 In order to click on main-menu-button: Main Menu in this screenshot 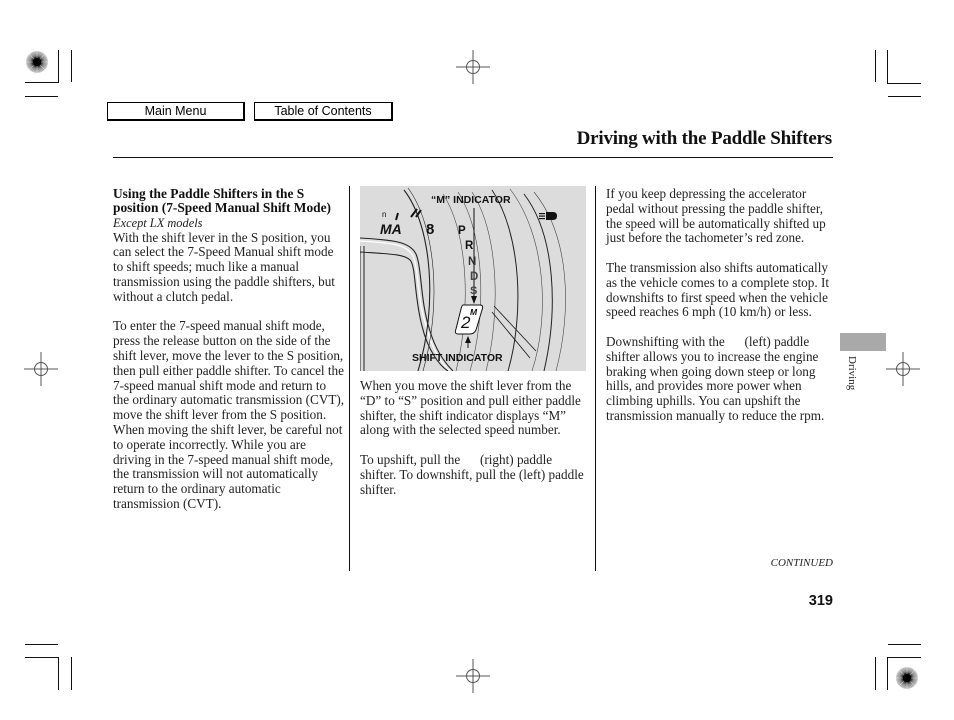, I will do `click(176, 111)`.